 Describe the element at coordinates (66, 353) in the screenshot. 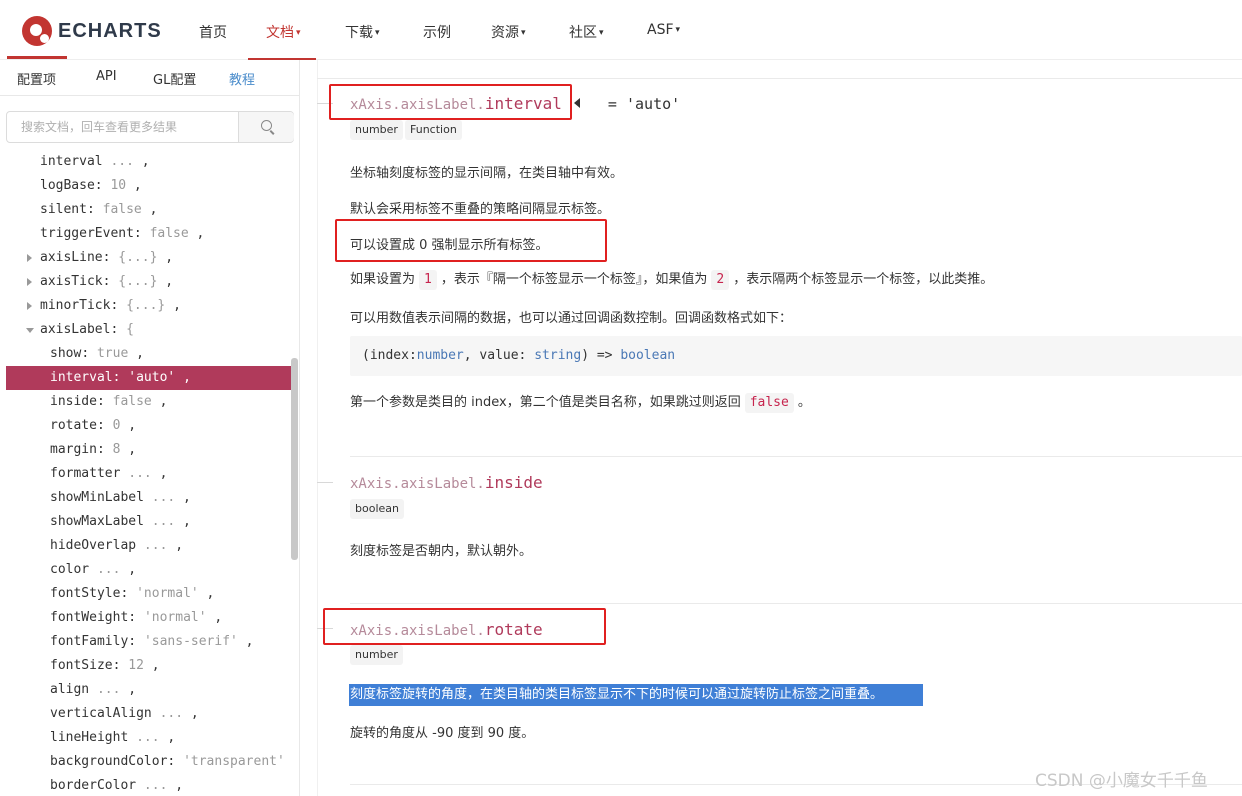

I see `tree-key: show` at that location.